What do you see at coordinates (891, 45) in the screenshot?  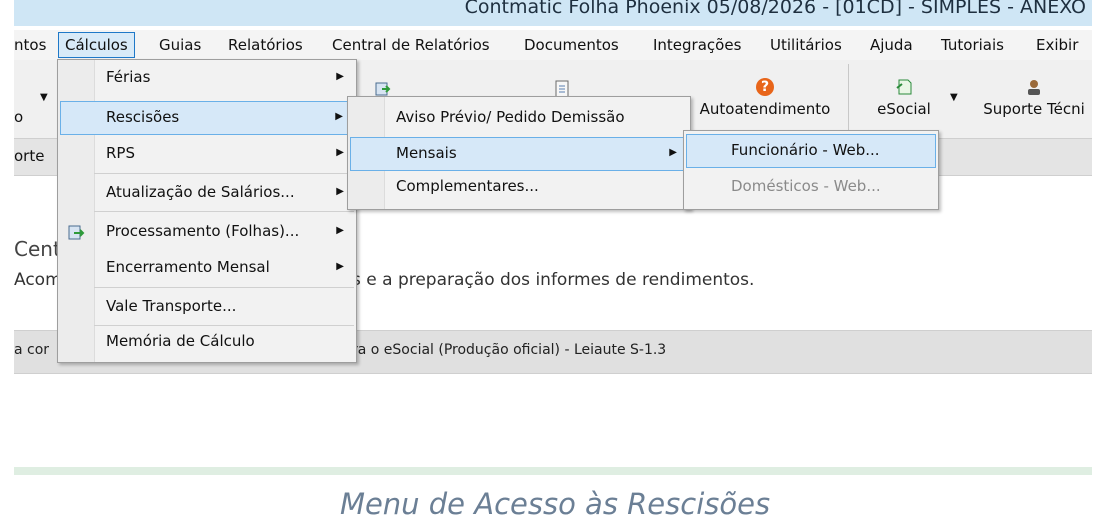 I see `menu-item-ajuda: Ajuda` at bounding box center [891, 45].